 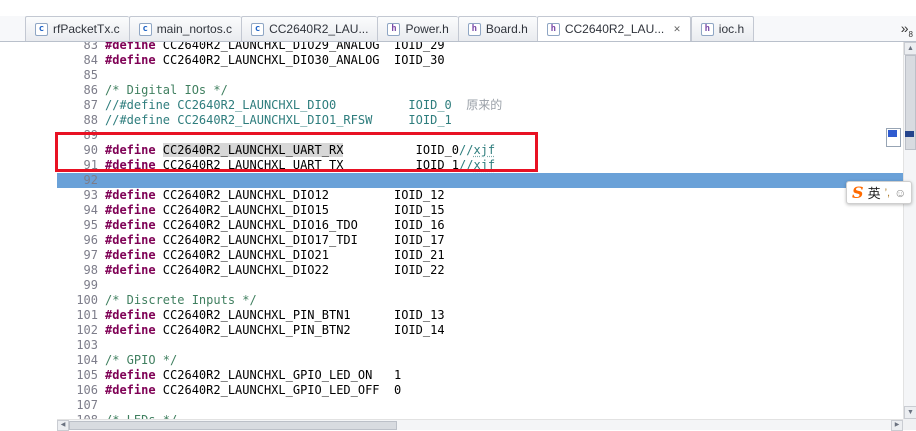 What do you see at coordinates (480, 405) in the screenshot?
I see `code-line-107: 107` at bounding box center [480, 405].